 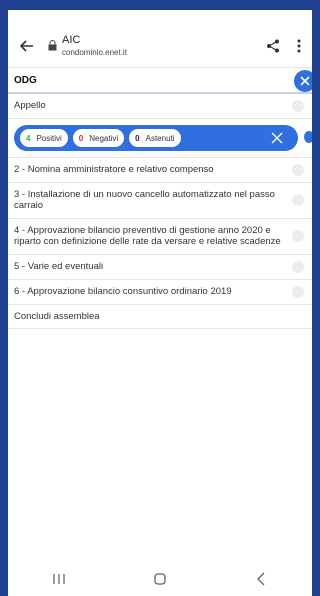 I want to click on close-odg-button, so click(x=303, y=81).